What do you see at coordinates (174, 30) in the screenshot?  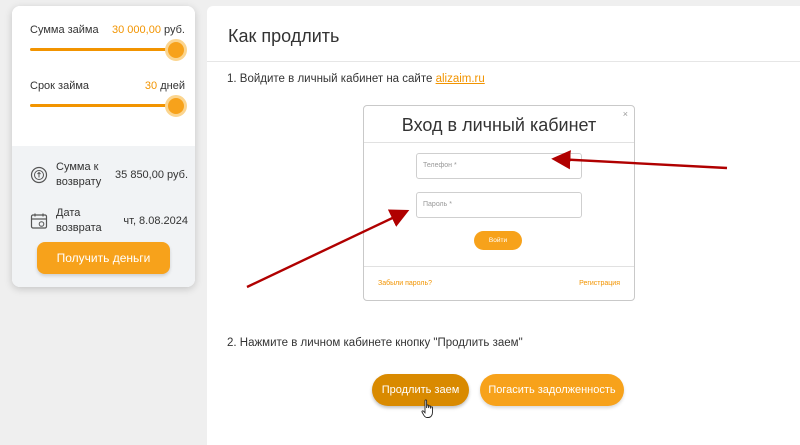 I see `amount-unit: руб.` at bounding box center [174, 30].